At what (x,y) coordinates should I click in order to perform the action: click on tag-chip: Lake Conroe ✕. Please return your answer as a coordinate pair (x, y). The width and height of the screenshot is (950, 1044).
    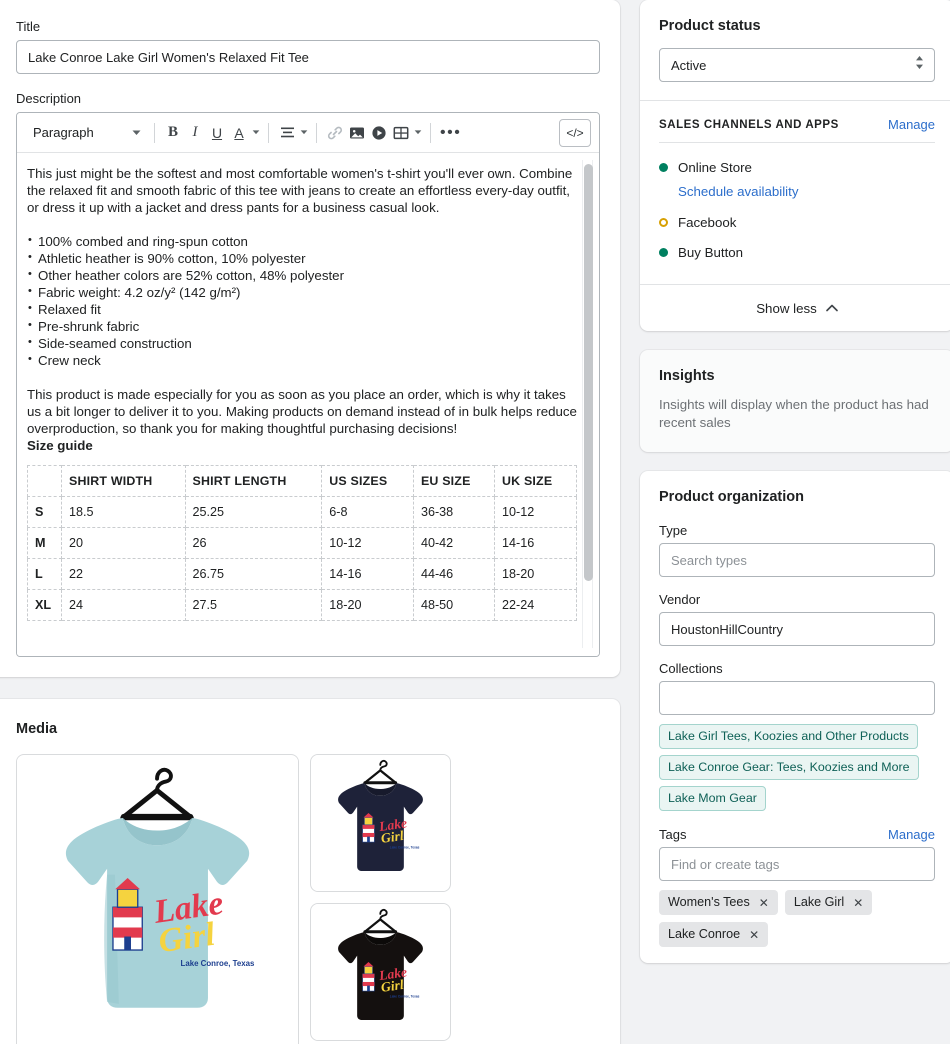
    Looking at the image, I should click on (714, 934).